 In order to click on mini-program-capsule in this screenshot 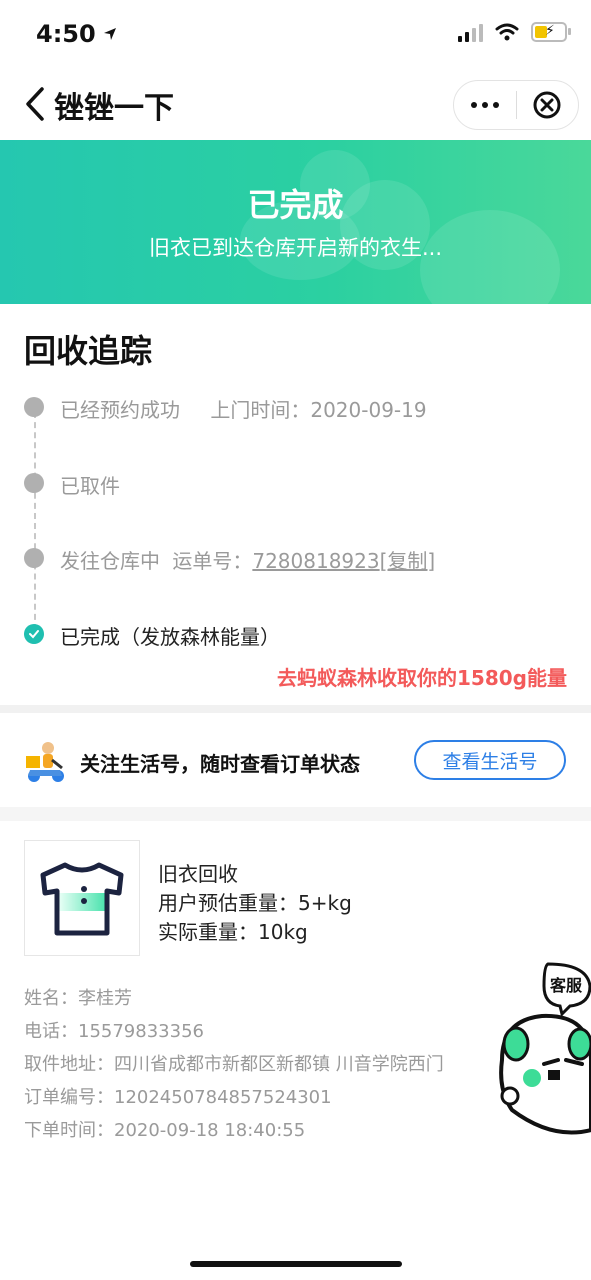, I will do `click(516, 105)`.